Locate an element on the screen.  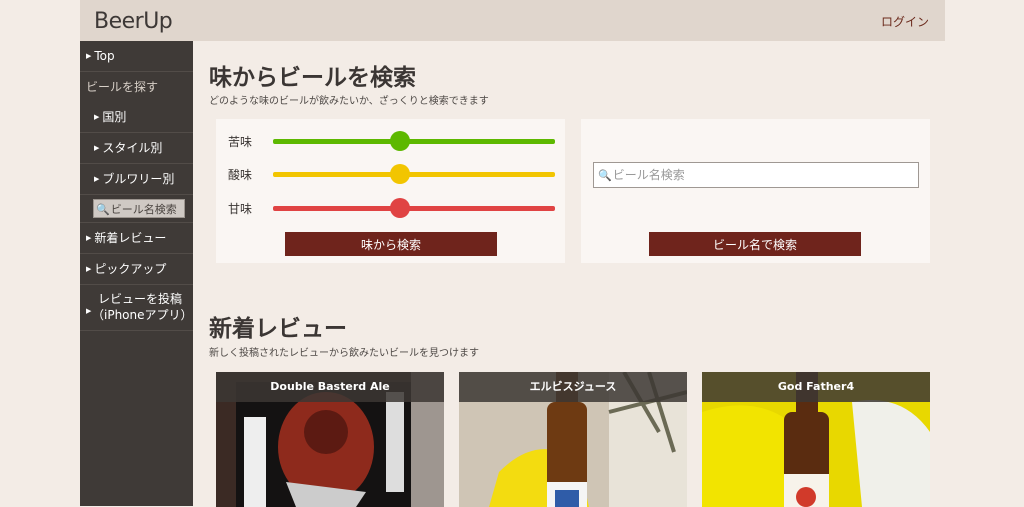
review-card: Double Basterd Ale is located at coordinates (330, 439).